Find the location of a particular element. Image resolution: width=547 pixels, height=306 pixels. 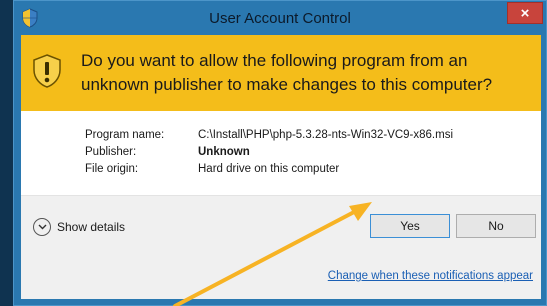

close-button: × is located at coordinates (525, 13).